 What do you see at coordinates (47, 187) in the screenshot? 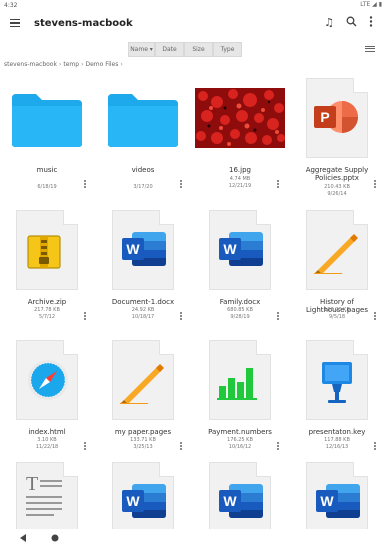
I see `file-date: 6/18/19` at bounding box center [47, 187].